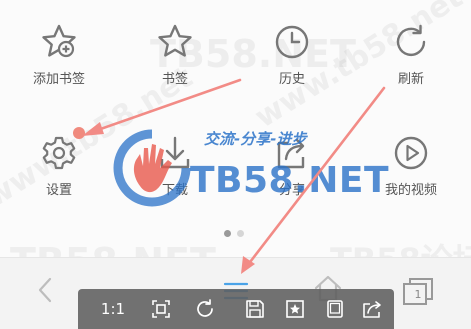  I want to click on tablet-mode-button, so click(335, 309).